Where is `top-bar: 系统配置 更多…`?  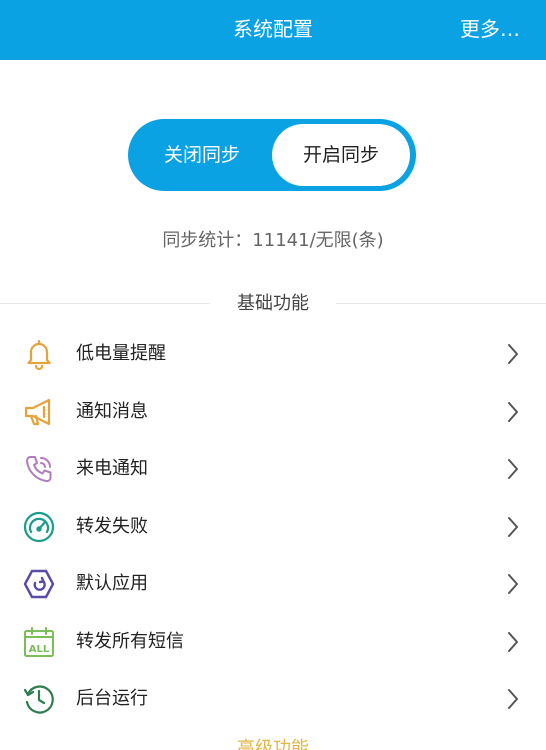 top-bar: 系统配置 更多… is located at coordinates (273, 30).